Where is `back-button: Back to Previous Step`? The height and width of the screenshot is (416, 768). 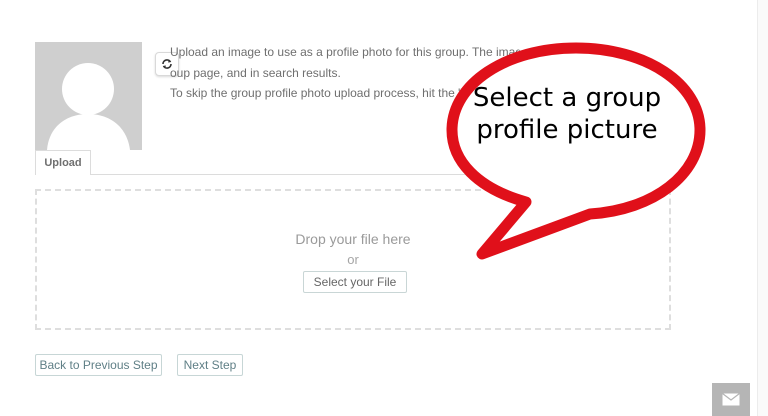 back-button: Back to Previous Step is located at coordinates (98, 365).